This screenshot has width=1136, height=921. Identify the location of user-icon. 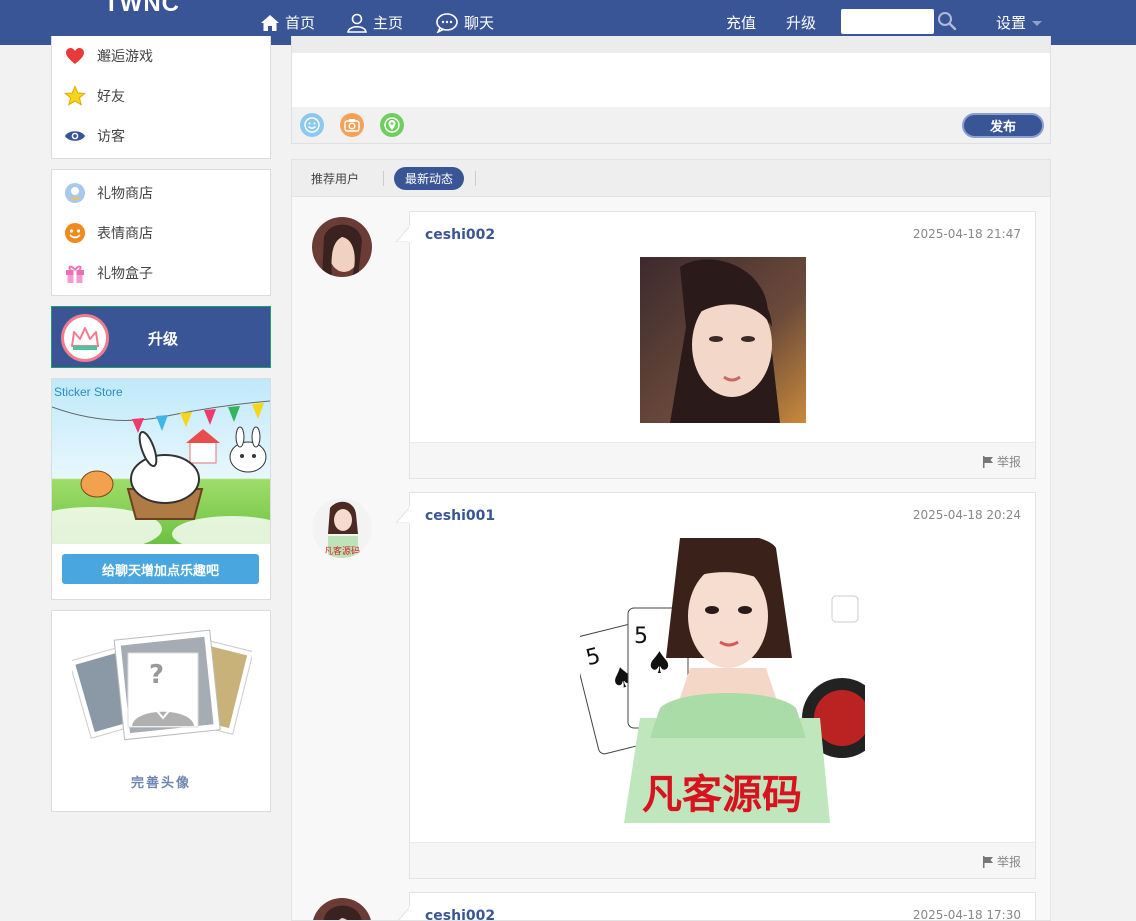
(357, 23).